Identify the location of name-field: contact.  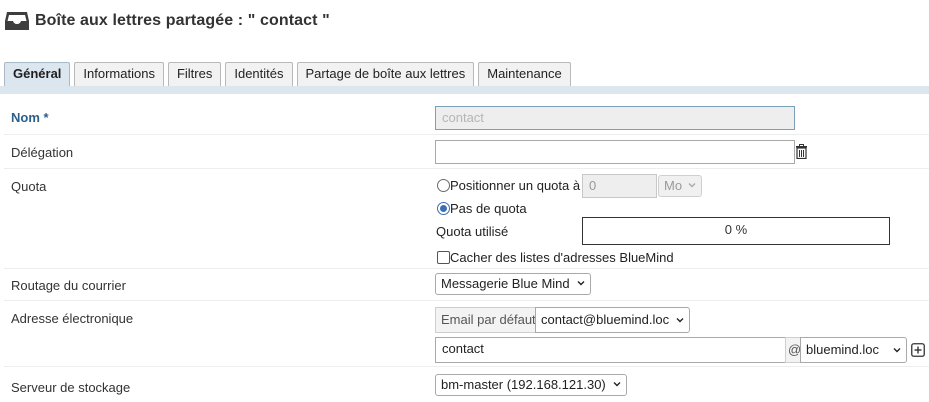
(615, 118).